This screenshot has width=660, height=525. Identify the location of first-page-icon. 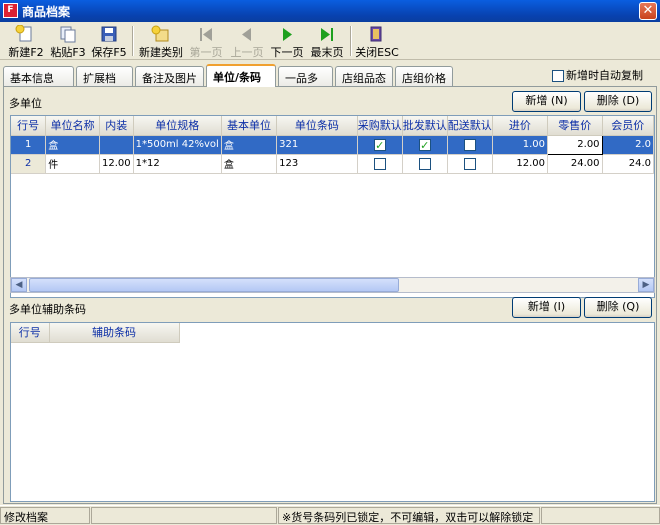
(206, 34).